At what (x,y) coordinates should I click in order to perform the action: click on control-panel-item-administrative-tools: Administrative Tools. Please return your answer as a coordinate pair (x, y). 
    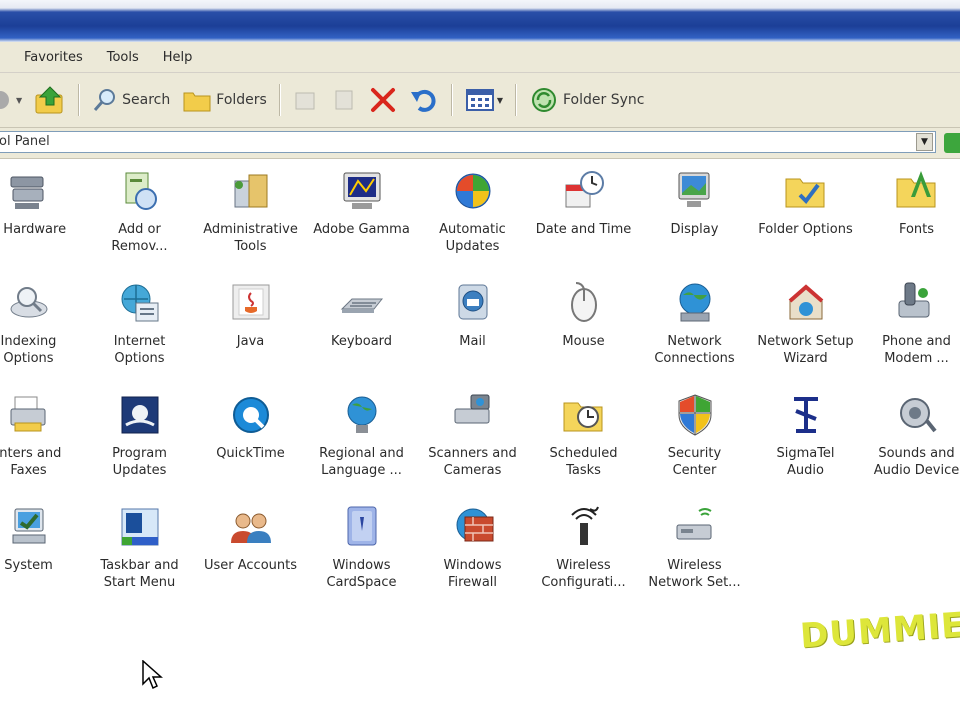
    Looking at the image, I should click on (250, 223).